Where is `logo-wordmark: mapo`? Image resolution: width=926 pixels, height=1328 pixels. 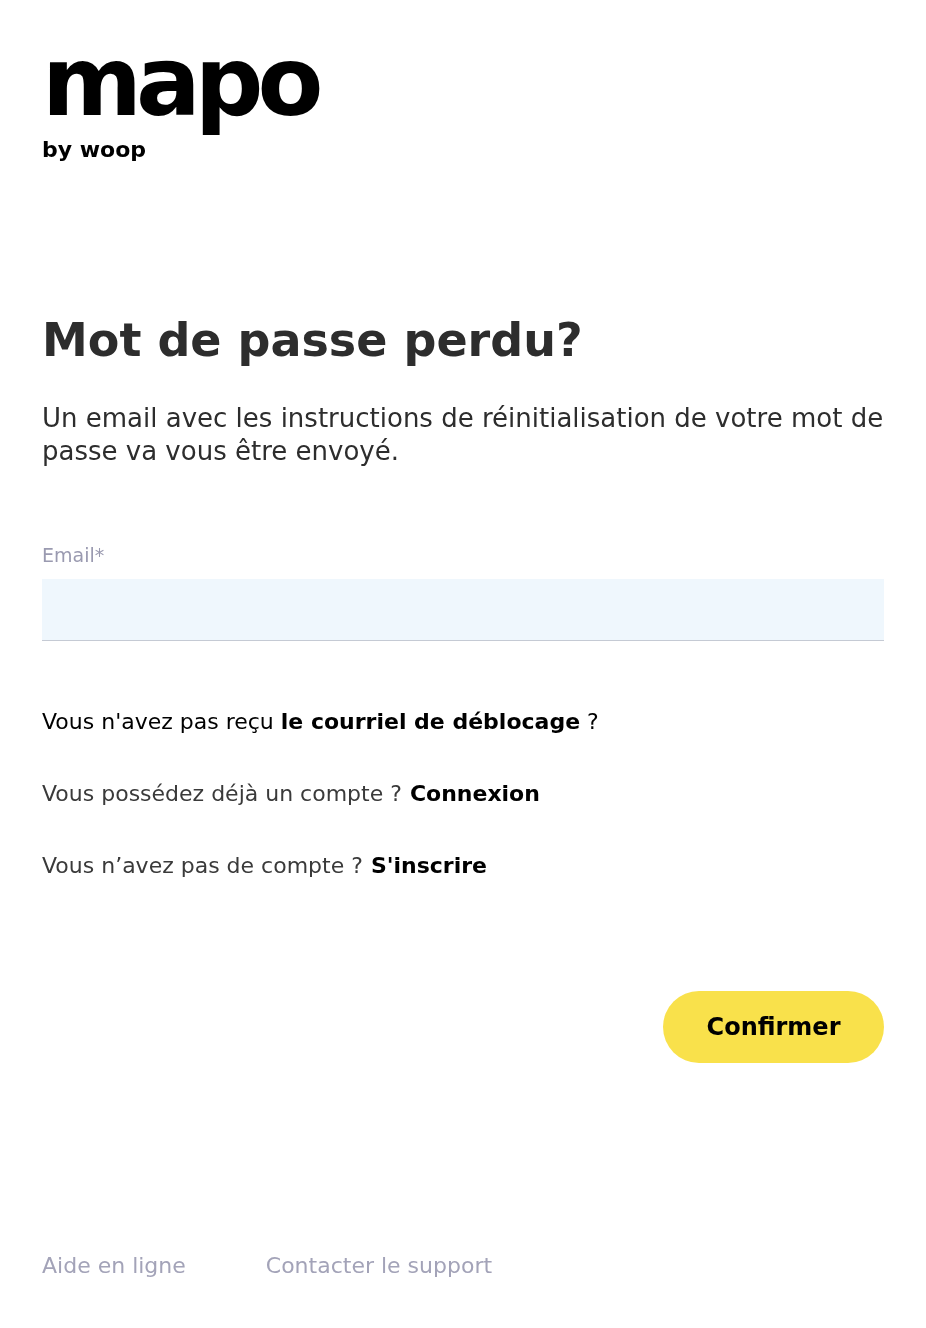 logo-wordmark: mapo is located at coordinates (180, 82).